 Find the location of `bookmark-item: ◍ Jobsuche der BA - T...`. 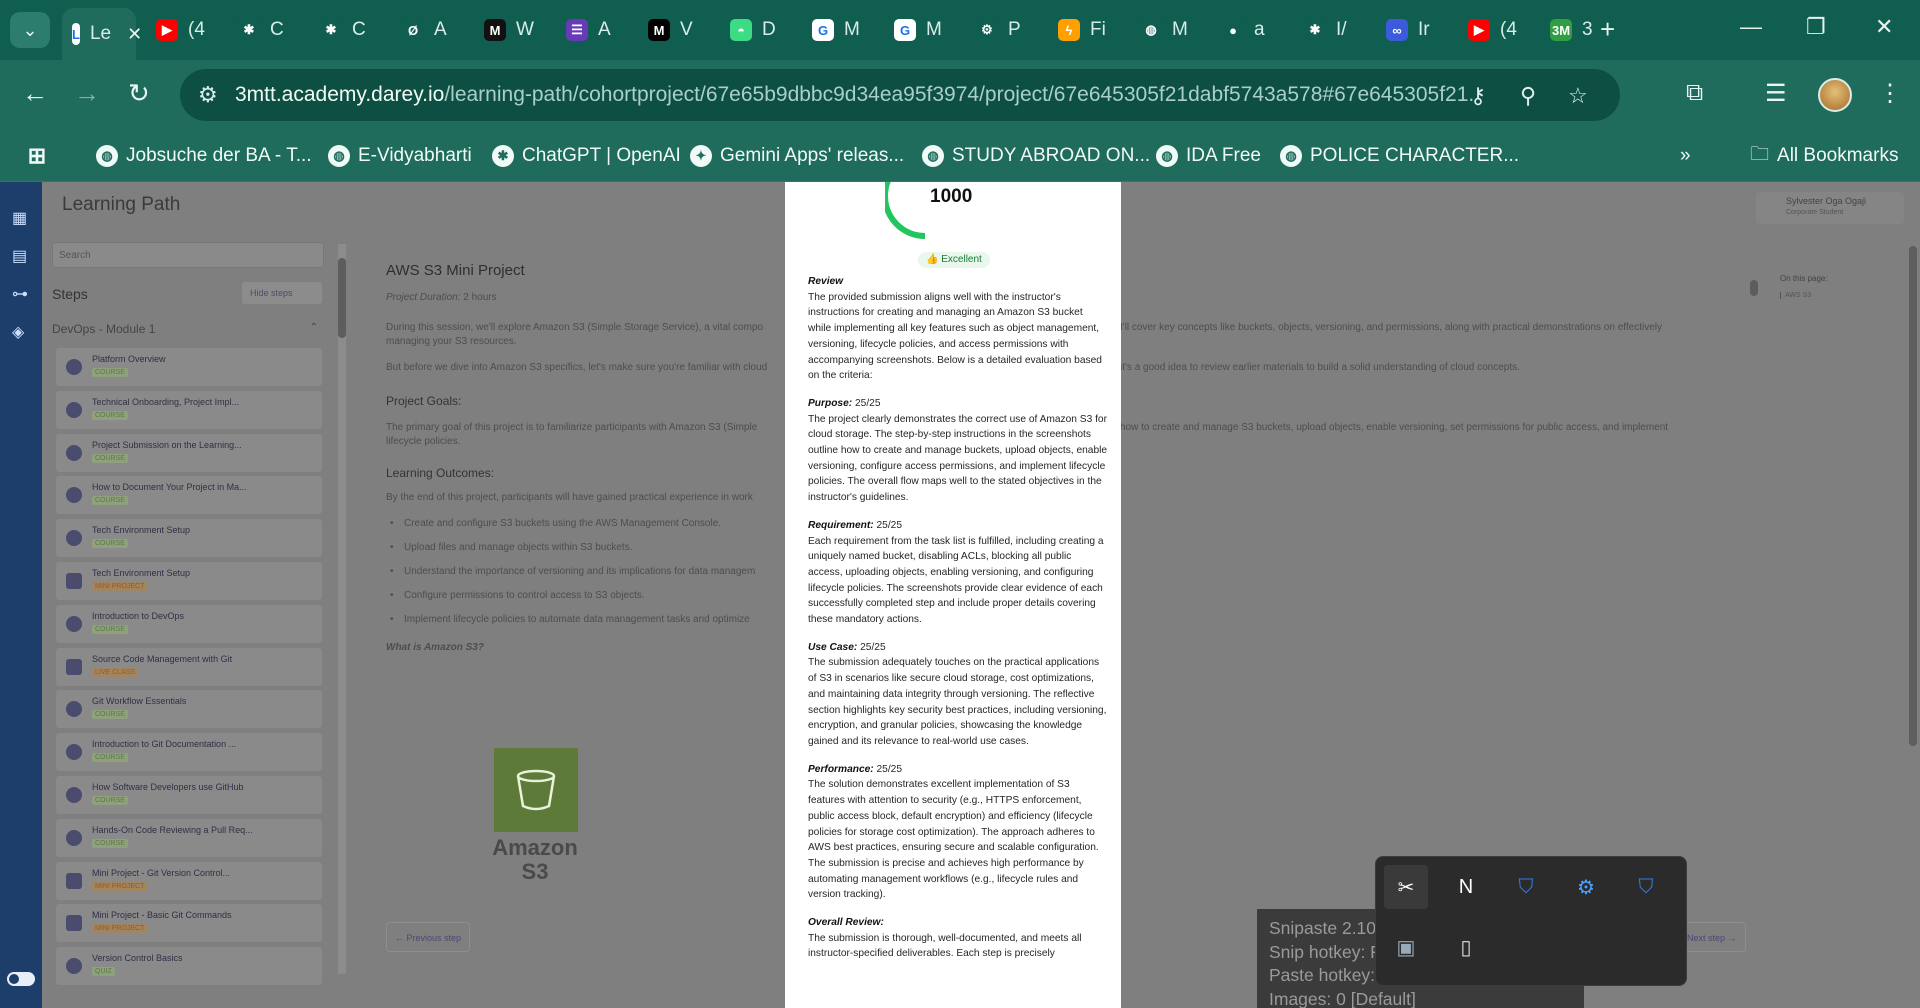

bookmark-item: ◍ Jobsuche der BA - T... is located at coordinates (204, 156).